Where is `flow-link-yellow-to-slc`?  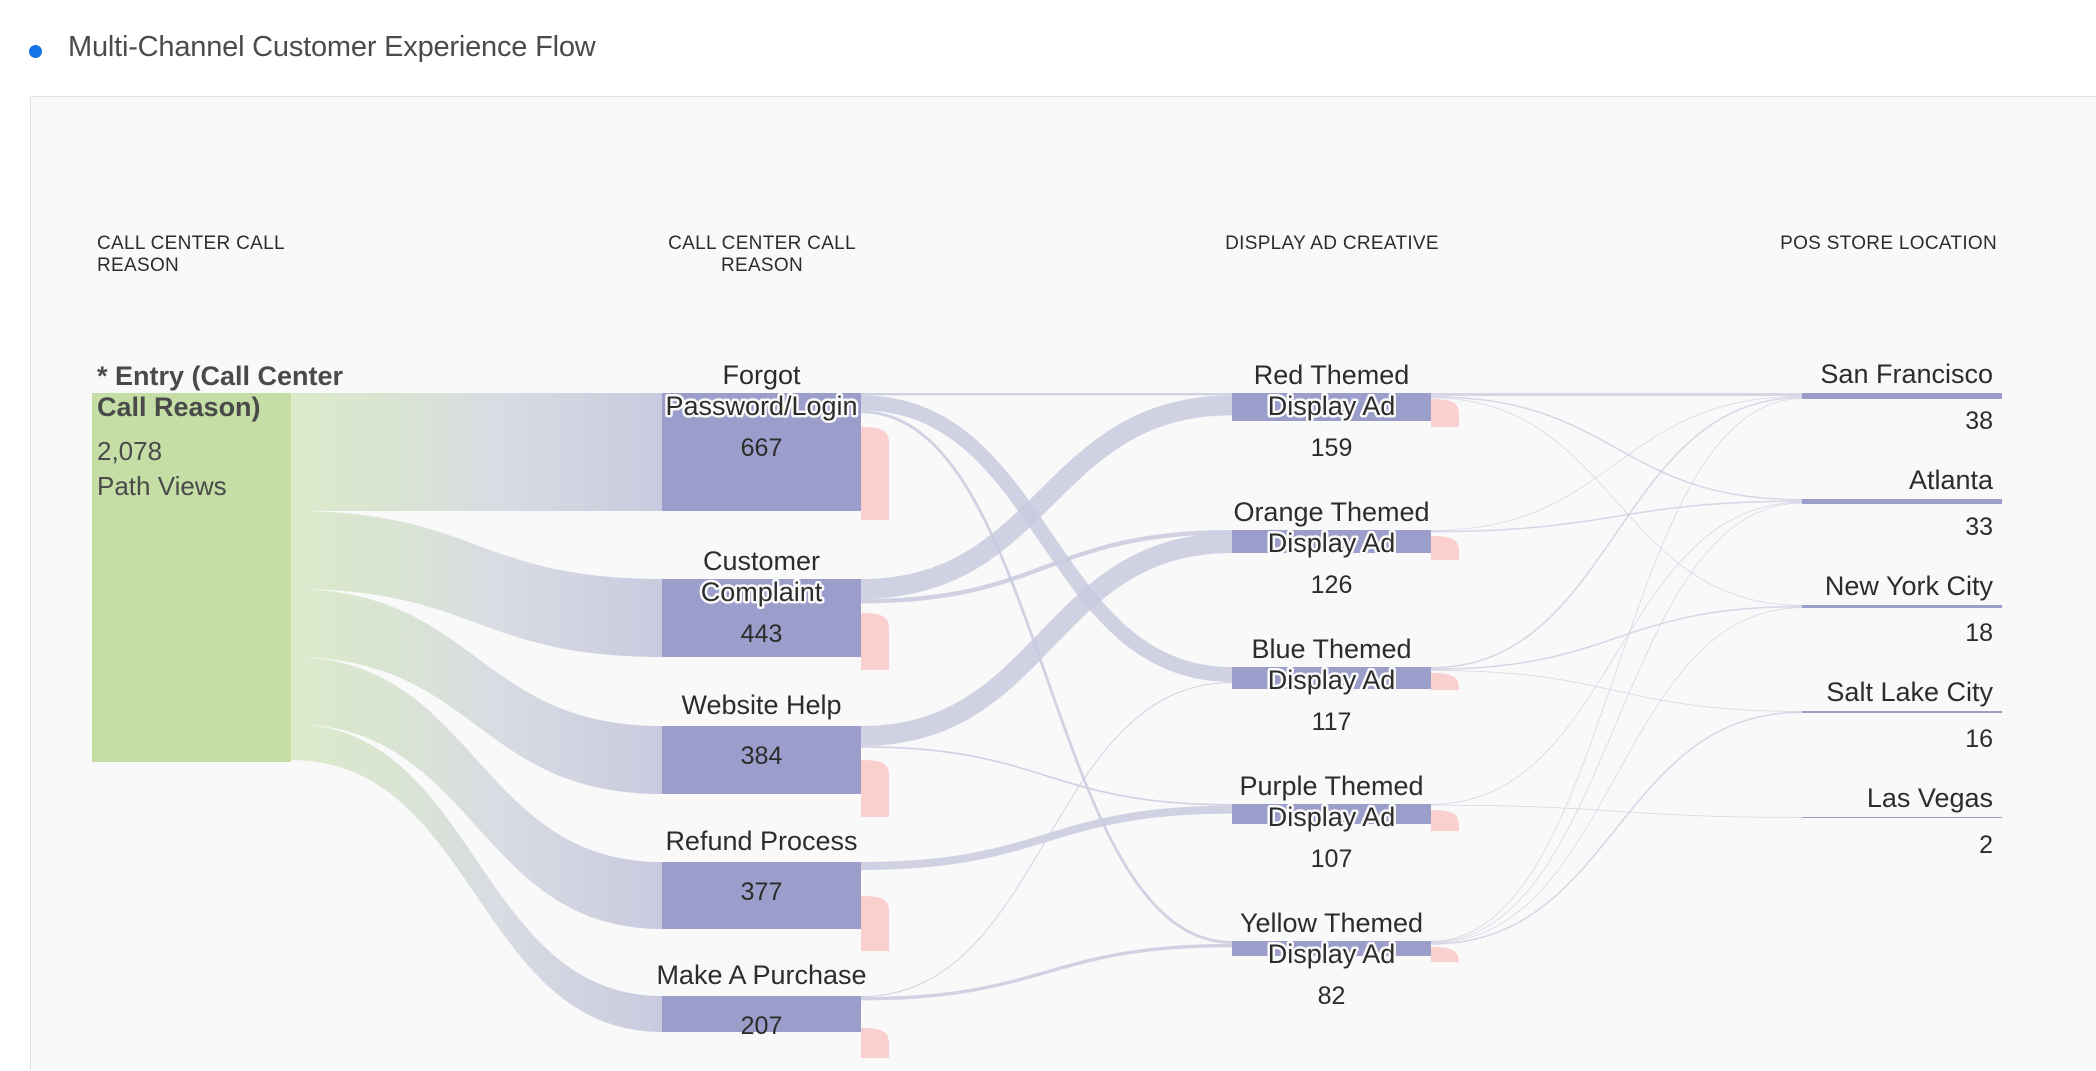 flow-link-yellow-to-slc is located at coordinates (1616, 828).